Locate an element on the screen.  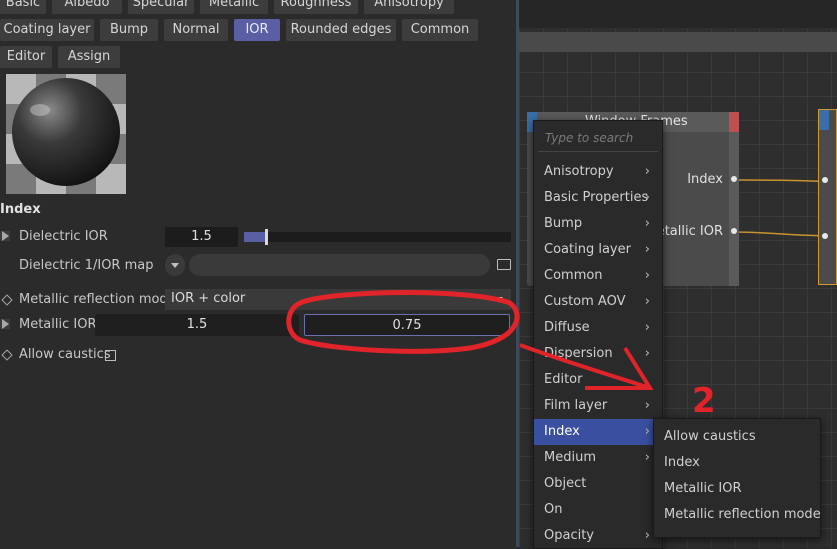
annotation-overlay: 2 is located at coordinates (501, 355).